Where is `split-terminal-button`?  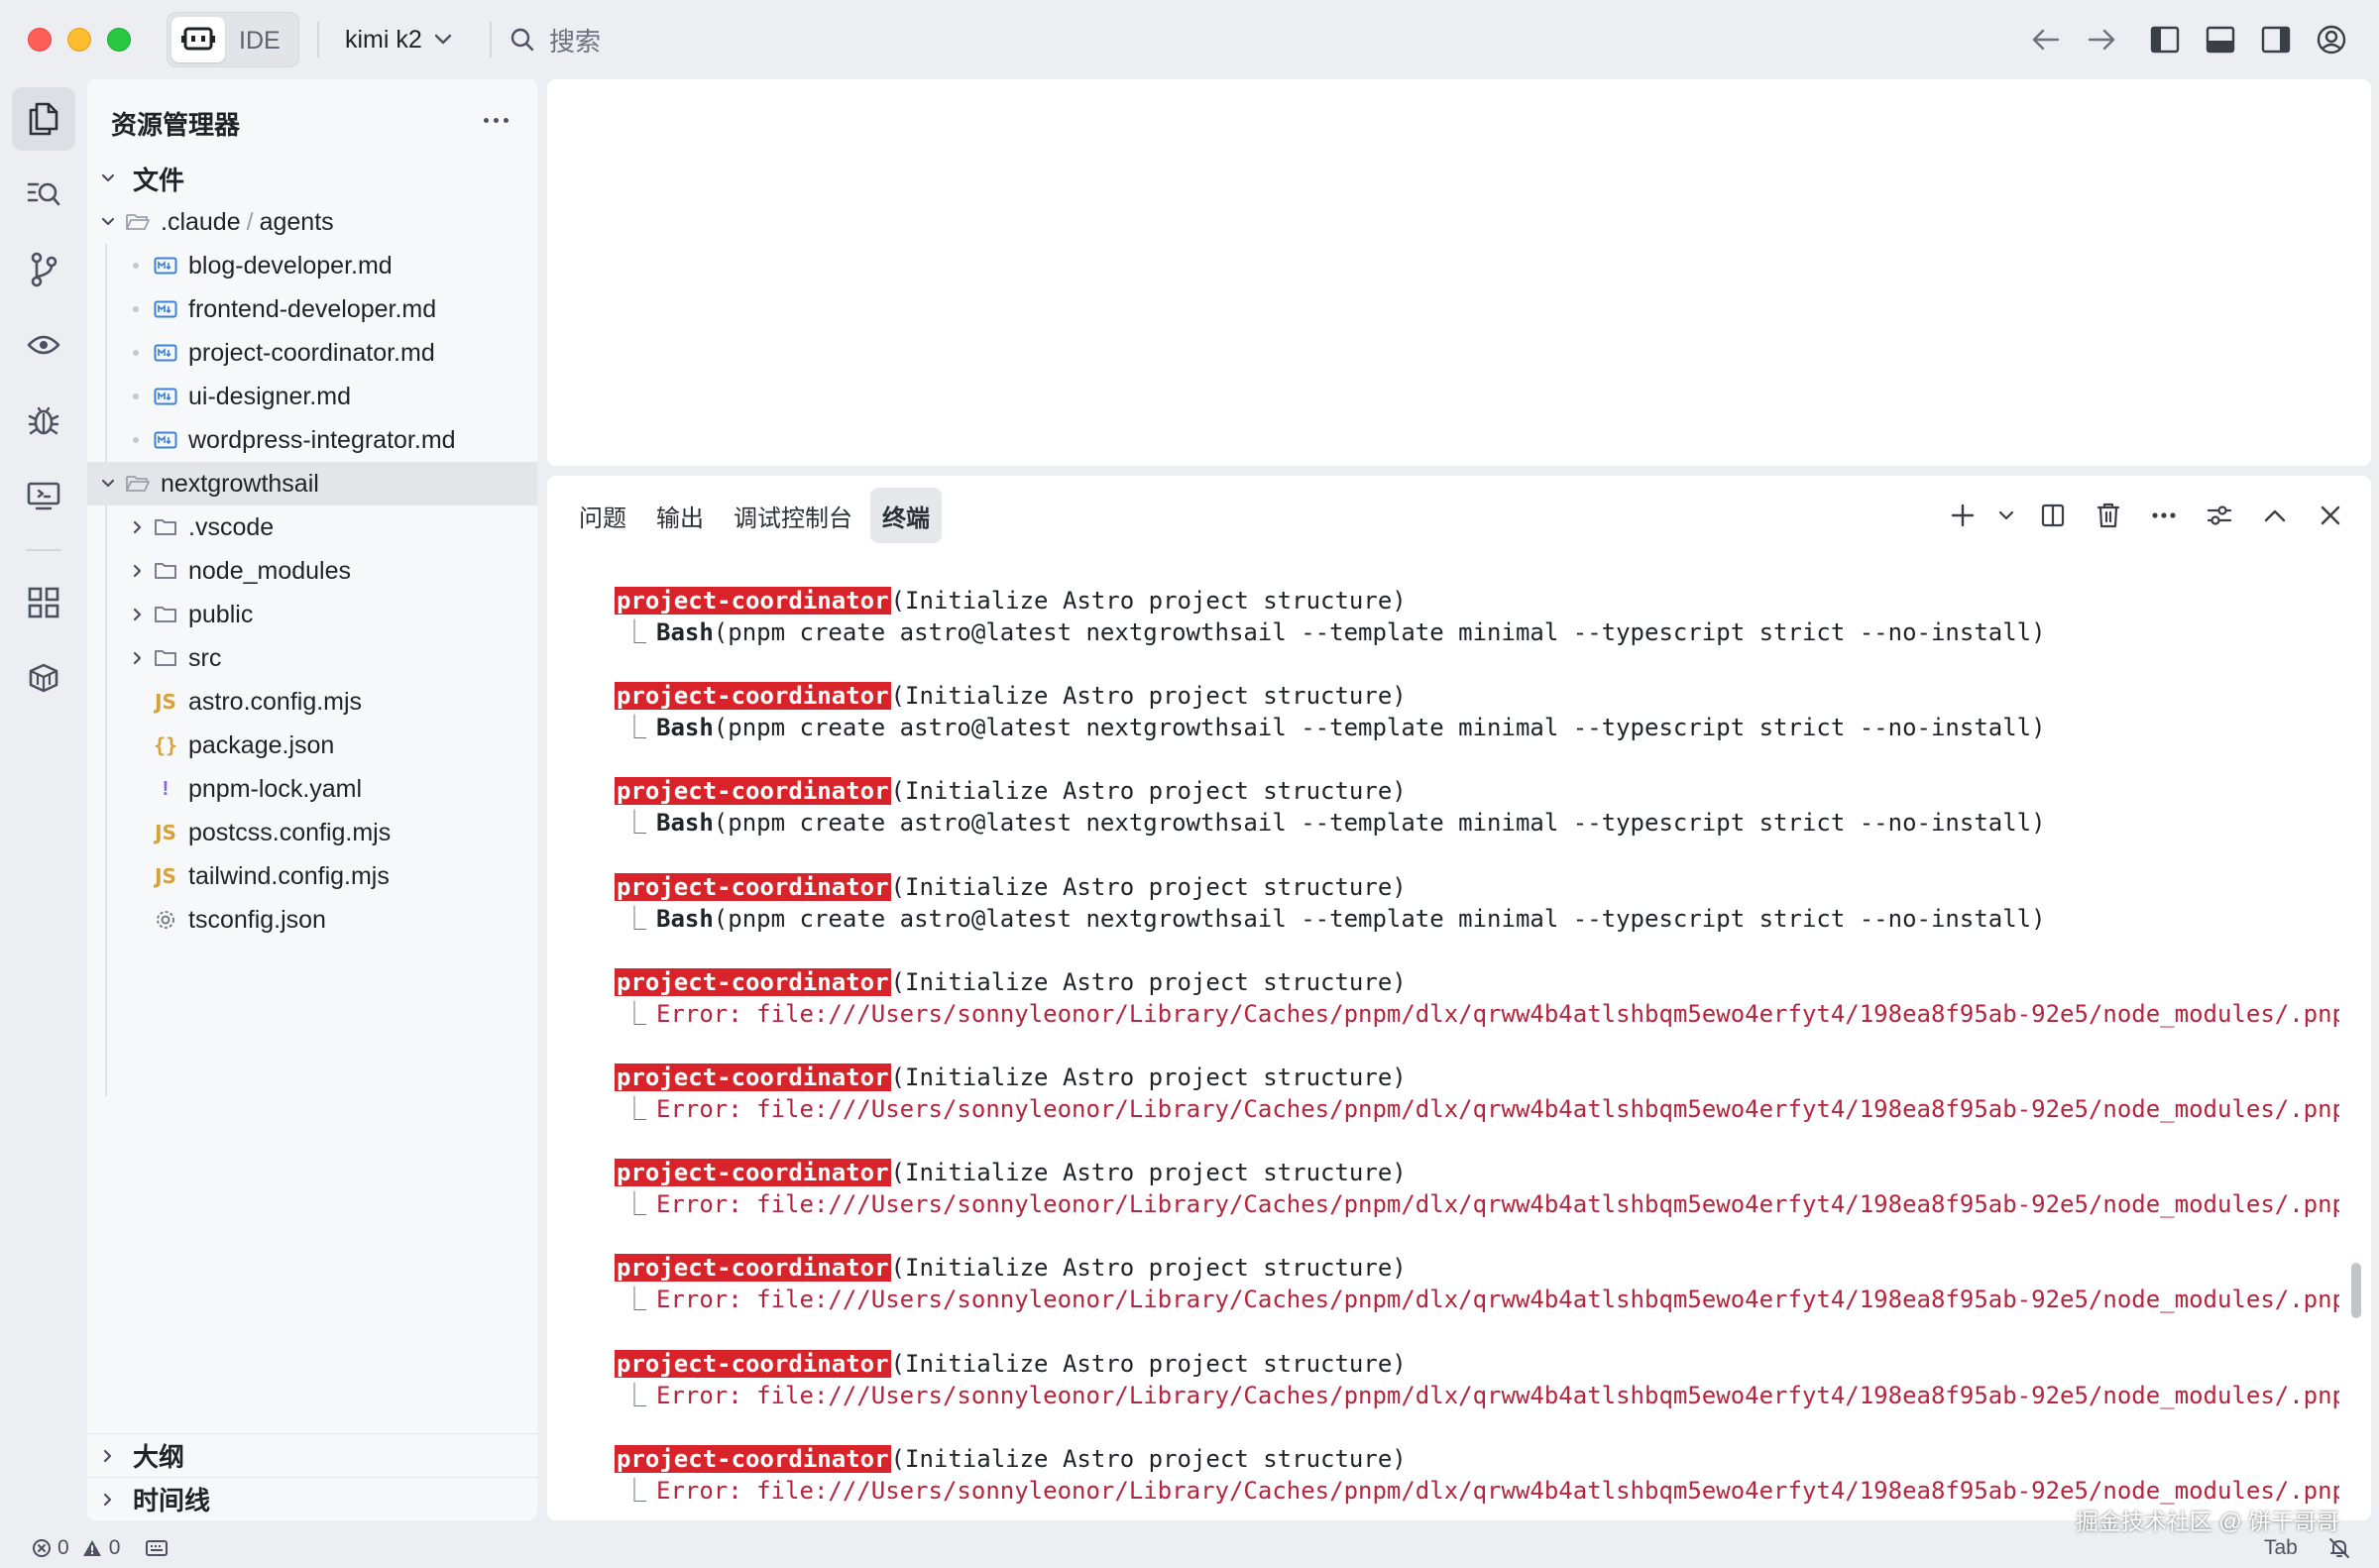
split-terminal-button is located at coordinates (2053, 515).